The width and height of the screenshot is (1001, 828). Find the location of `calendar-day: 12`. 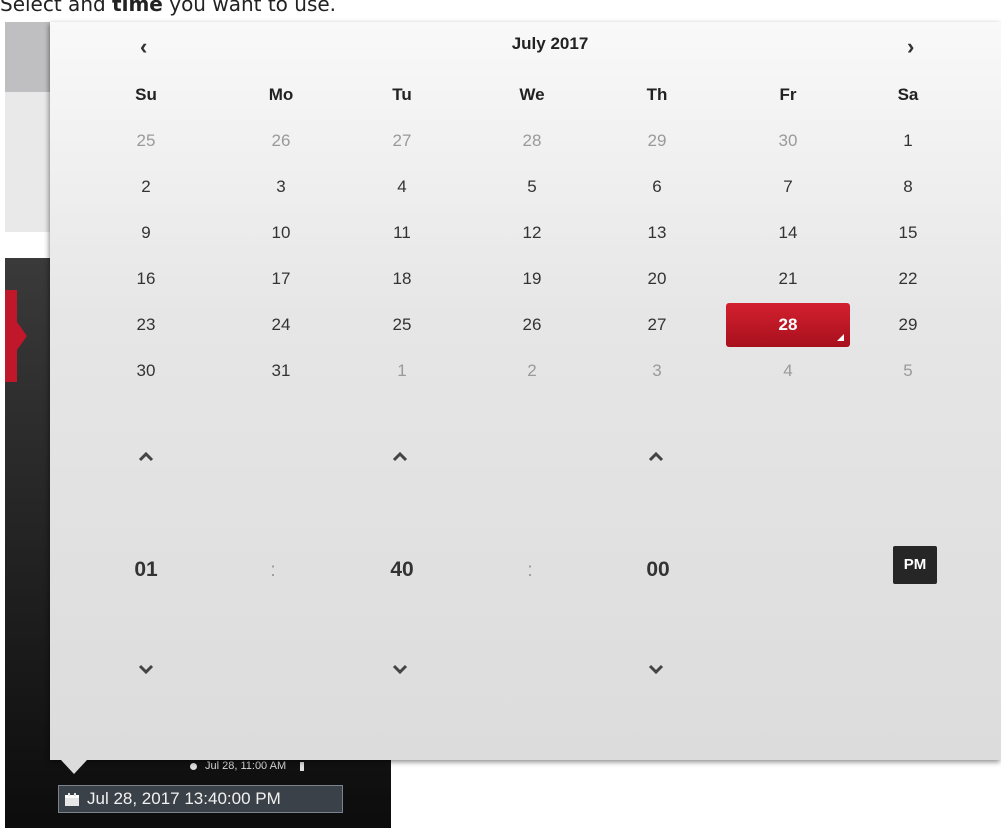

calendar-day: 12 is located at coordinates (532, 233).